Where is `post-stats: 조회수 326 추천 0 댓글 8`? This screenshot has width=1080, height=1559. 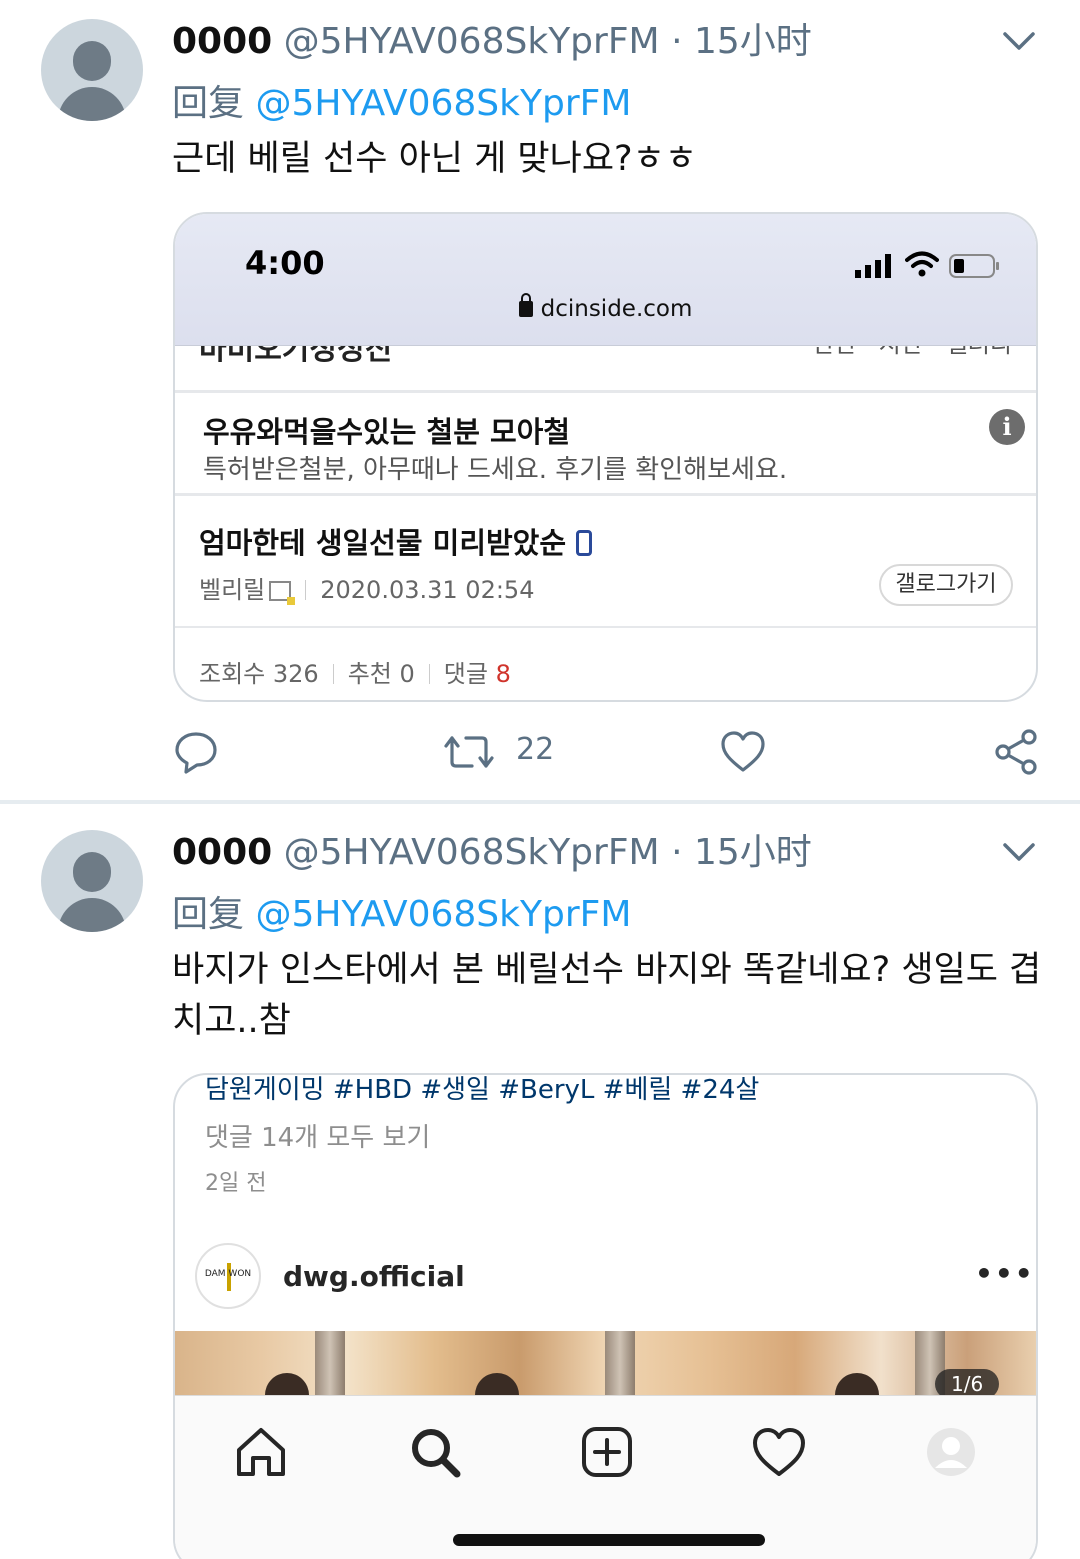
post-stats: 조회수 326 추천 0 댓글 8 is located at coordinates (355, 671).